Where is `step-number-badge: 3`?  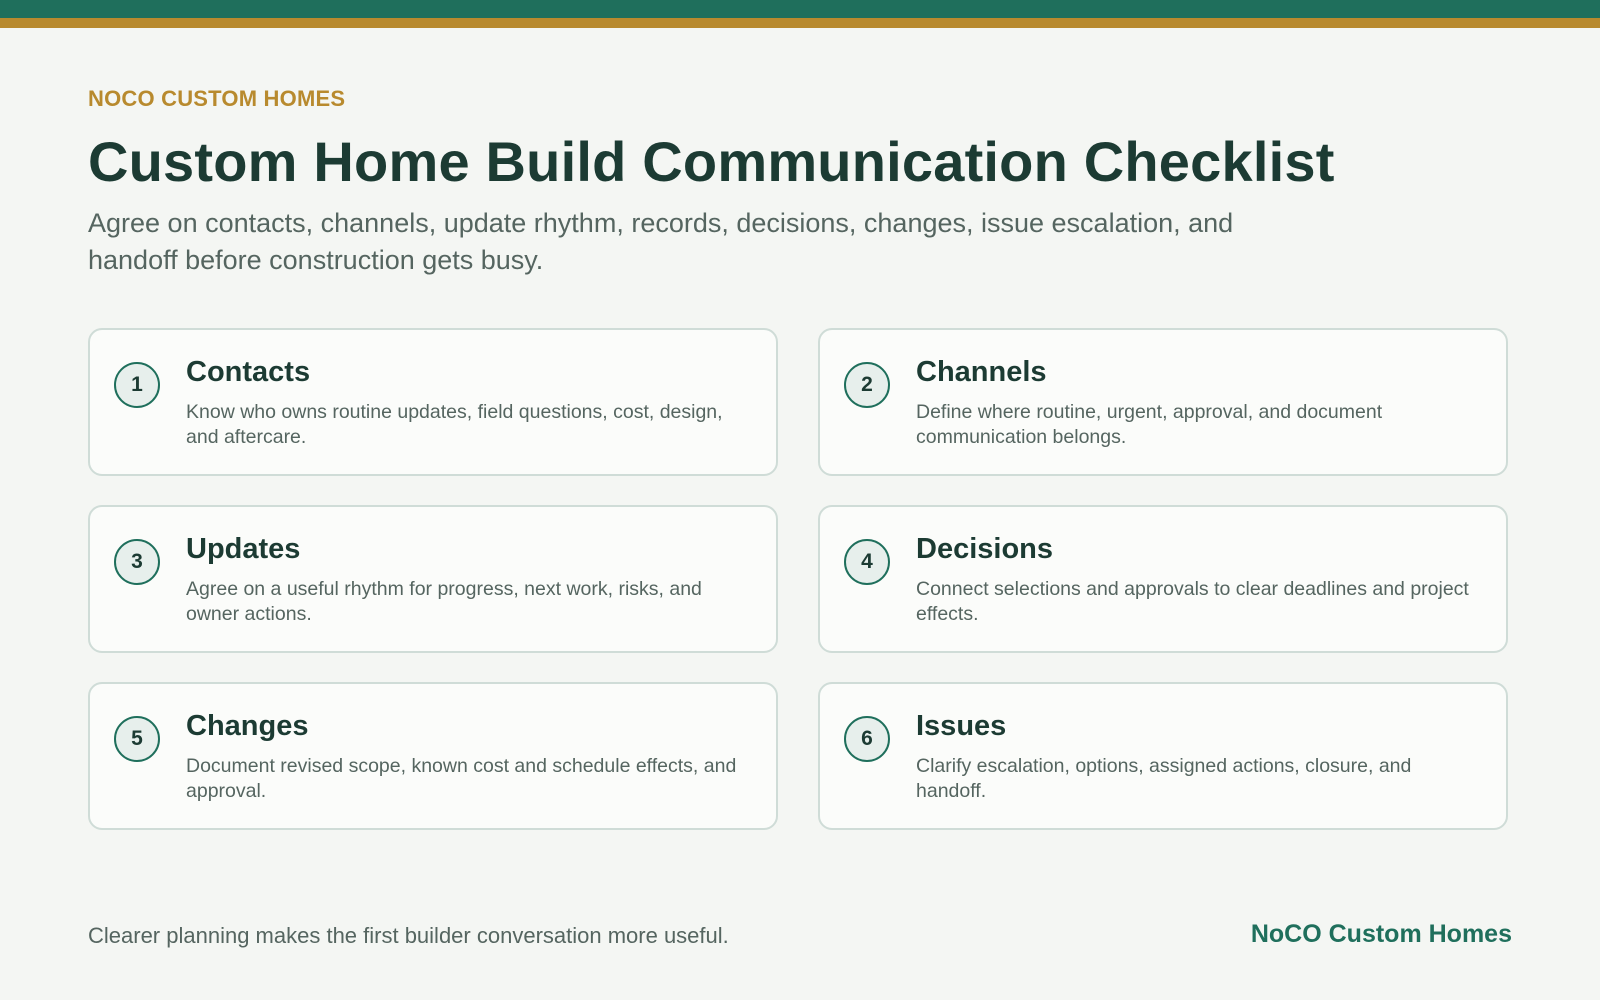 step-number-badge: 3 is located at coordinates (137, 562).